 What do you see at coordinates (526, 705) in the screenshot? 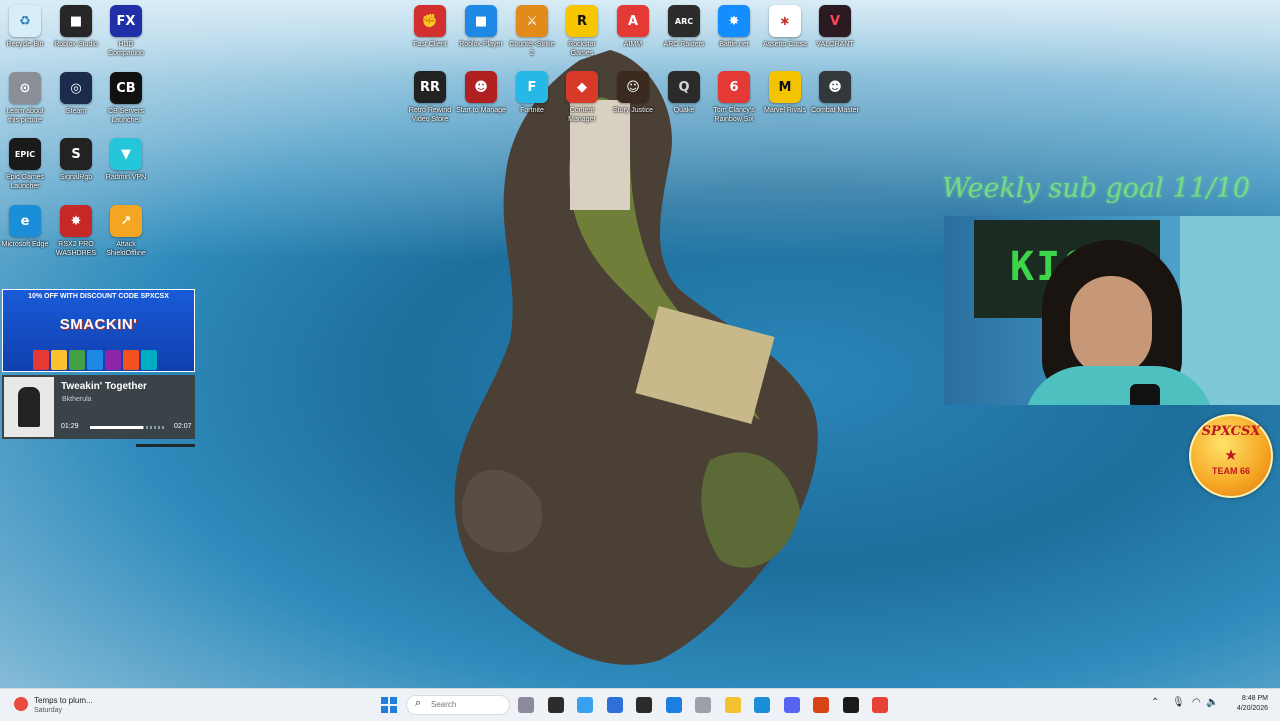
I see `task-view-icon` at bounding box center [526, 705].